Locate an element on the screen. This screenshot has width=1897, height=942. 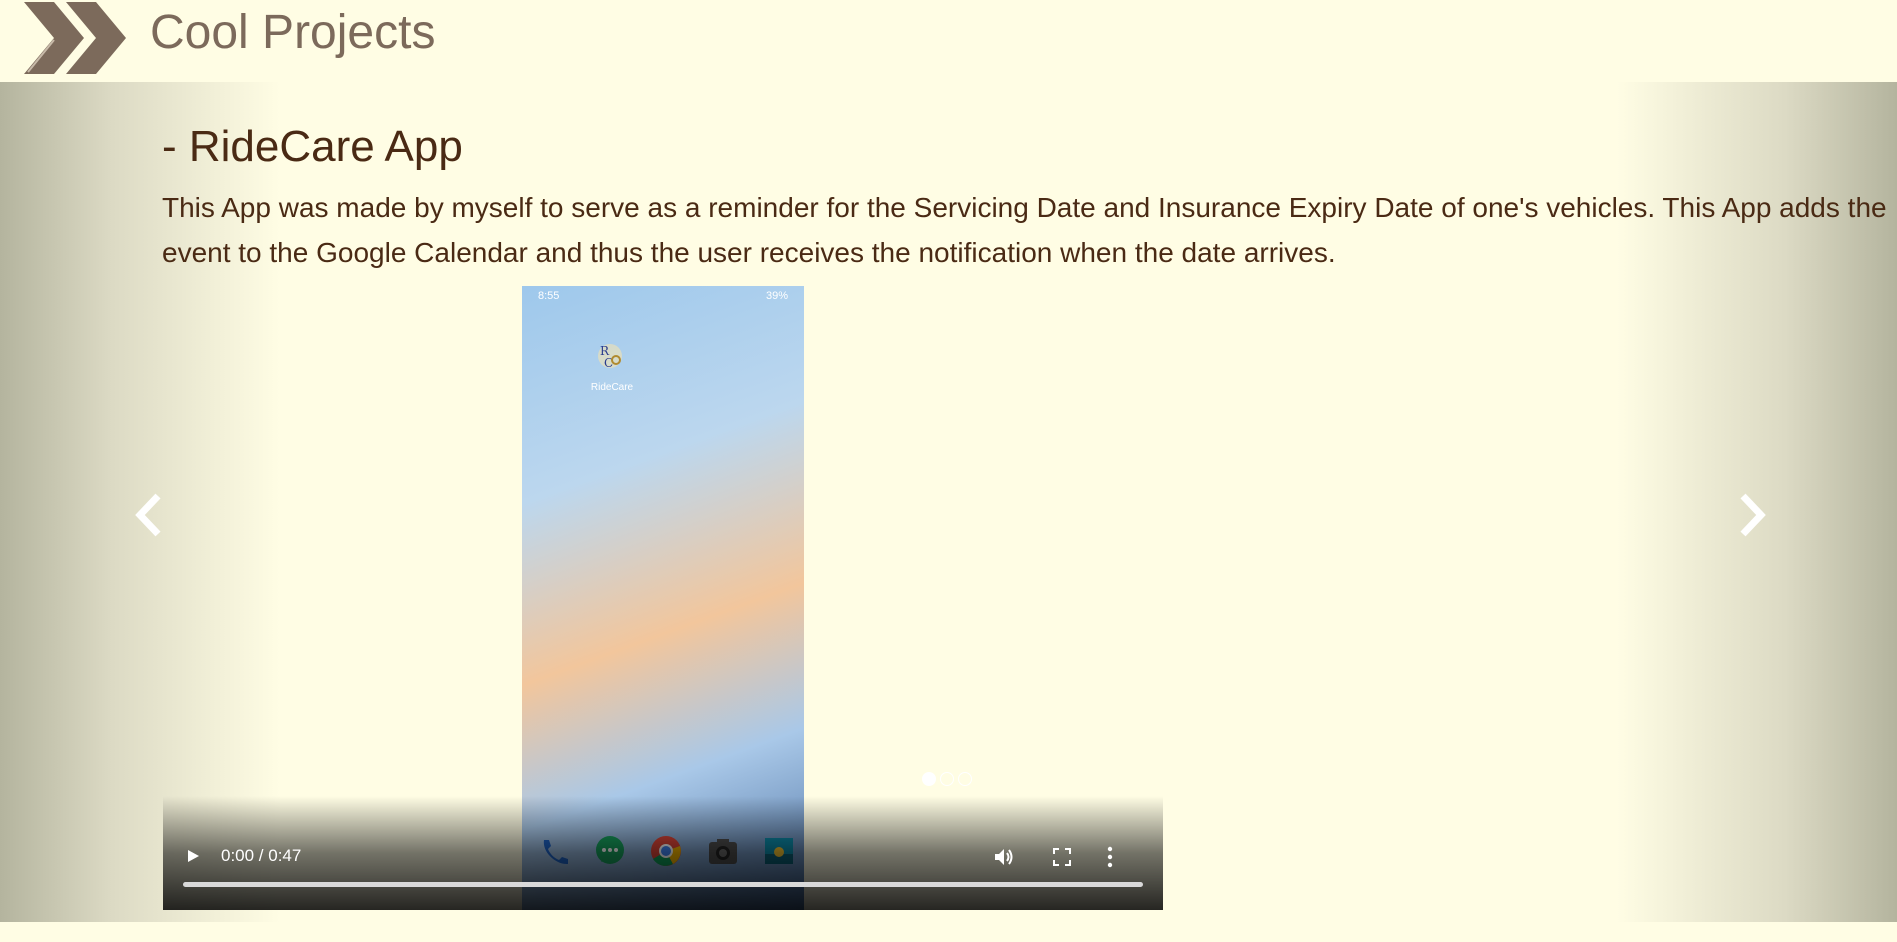
ridecare-app-icon: R C is located at coordinates (610, 357).